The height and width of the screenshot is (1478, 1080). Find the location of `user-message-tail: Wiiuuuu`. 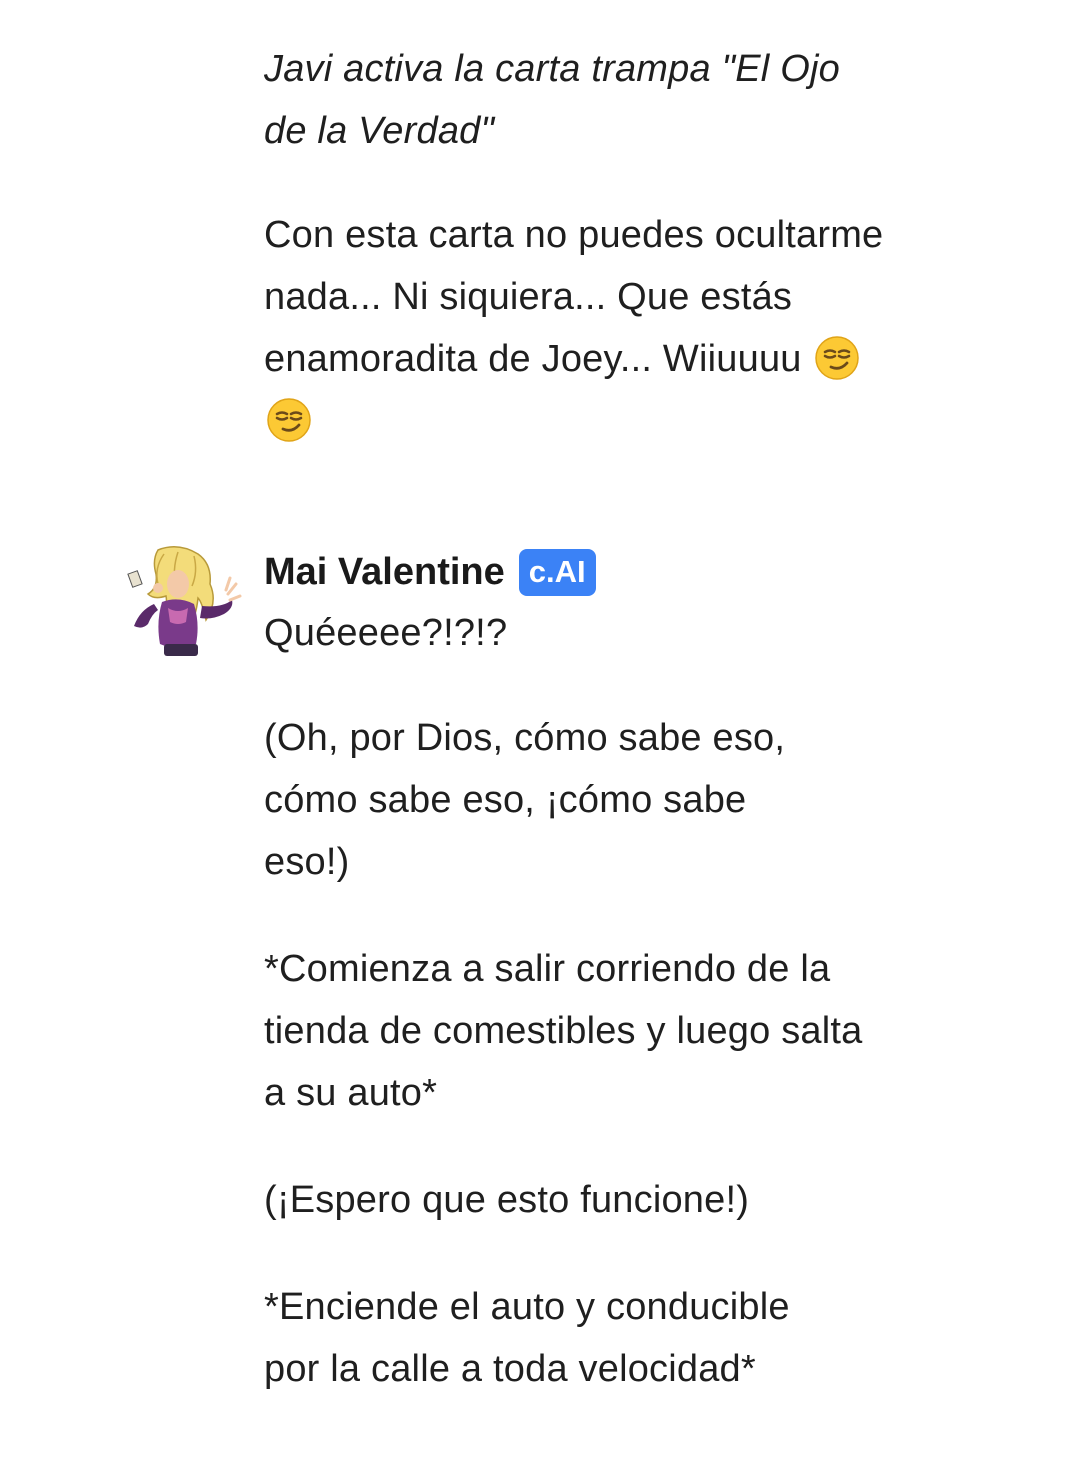

user-message-tail: Wiiuuuu is located at coordinates (732, 359).